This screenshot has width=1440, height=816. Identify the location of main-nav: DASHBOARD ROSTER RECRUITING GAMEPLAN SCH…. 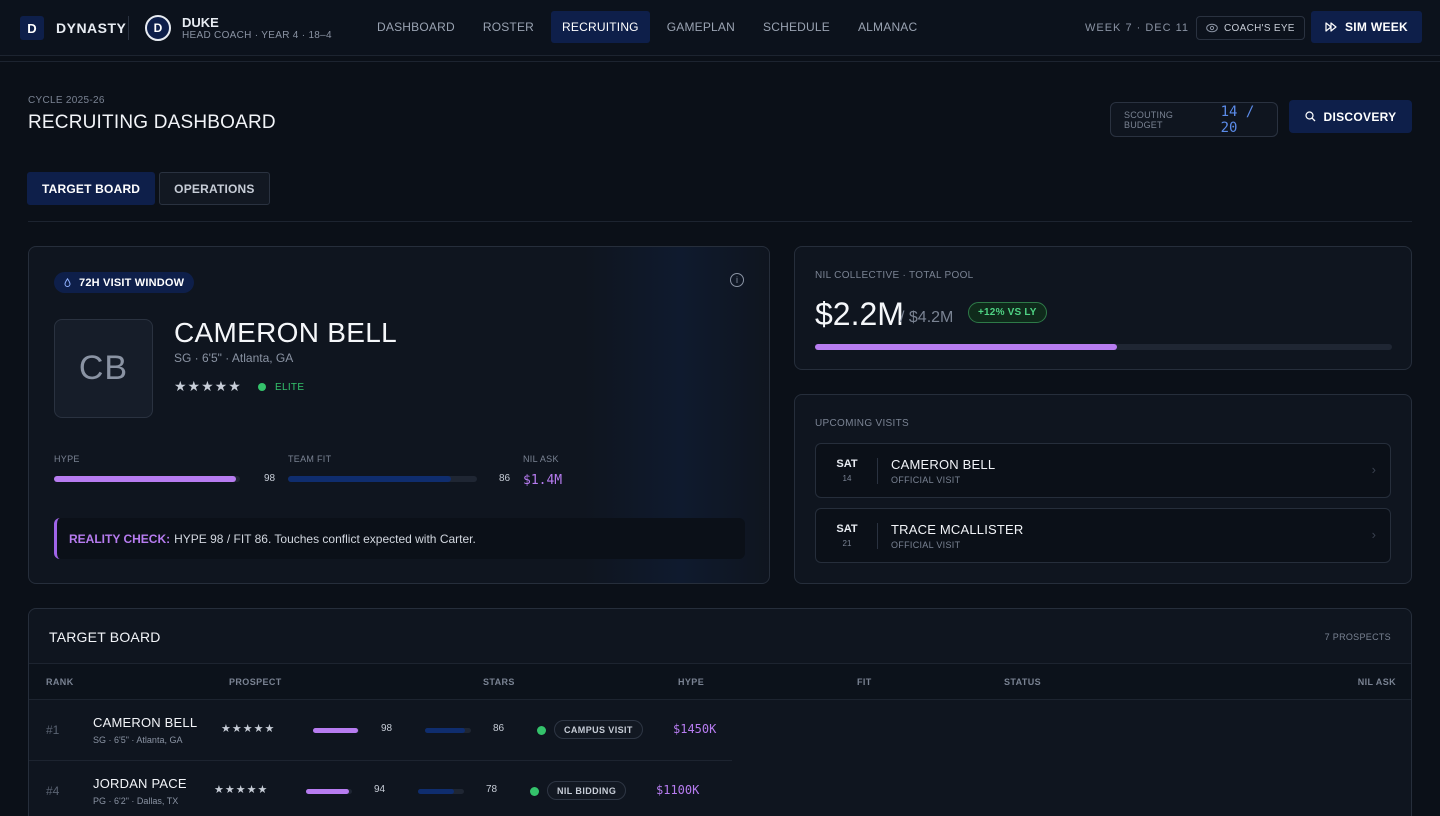
(647, 27).